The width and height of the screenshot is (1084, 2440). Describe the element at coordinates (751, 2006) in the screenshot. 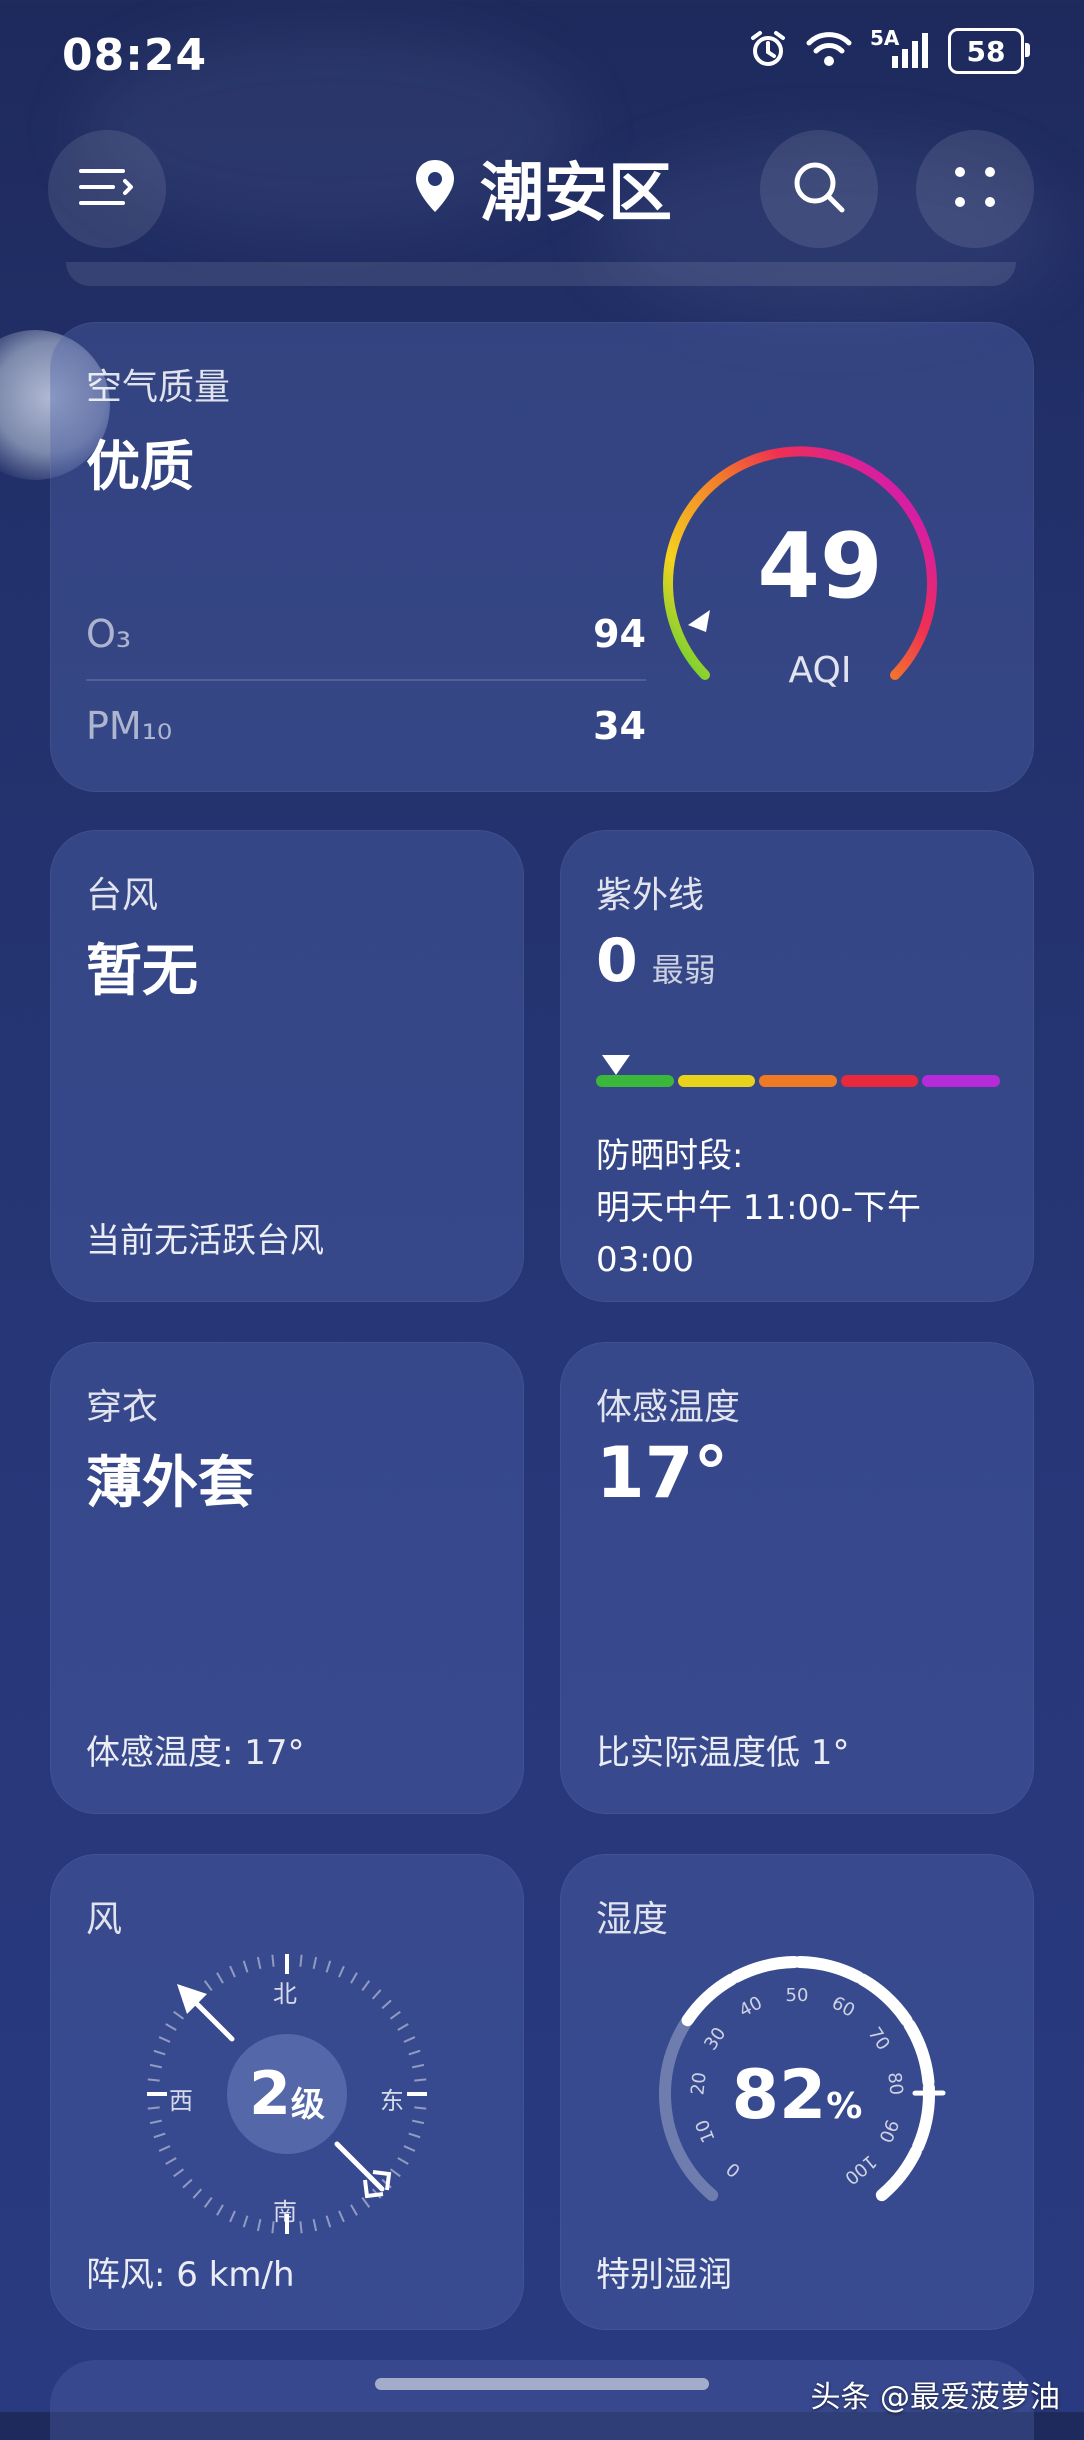

I see `humidity-tick-label: 40` at that location.